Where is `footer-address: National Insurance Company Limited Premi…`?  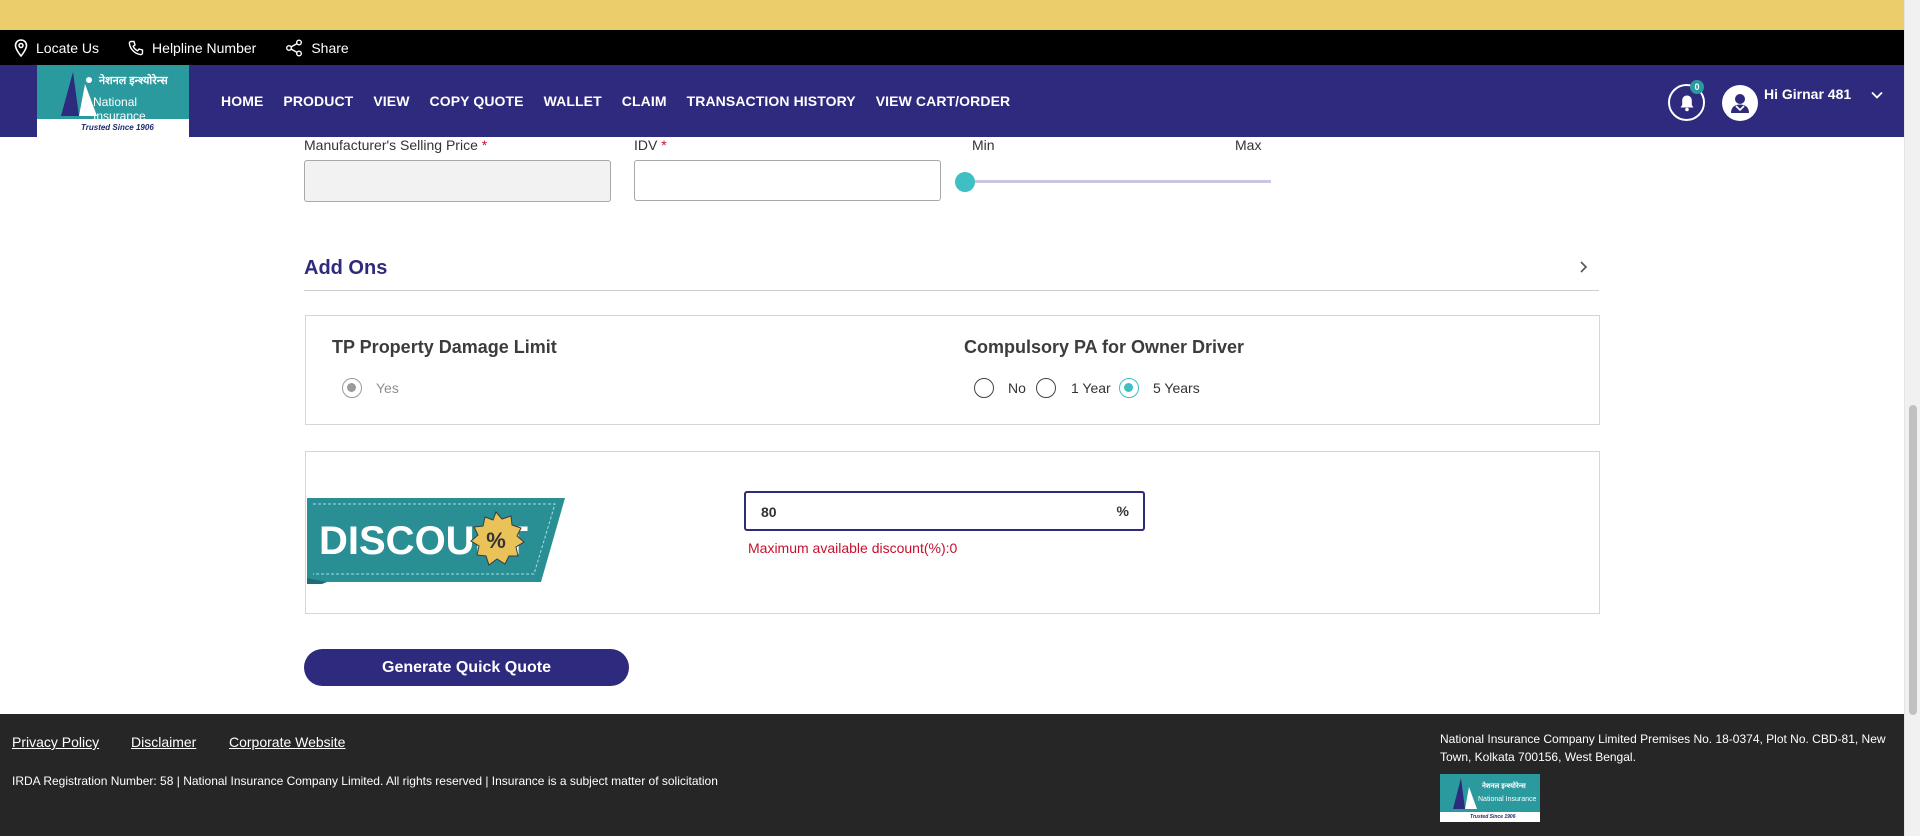 footer-address: National Insurance Company Limited Premi… is located at coordinates (1663, 748).